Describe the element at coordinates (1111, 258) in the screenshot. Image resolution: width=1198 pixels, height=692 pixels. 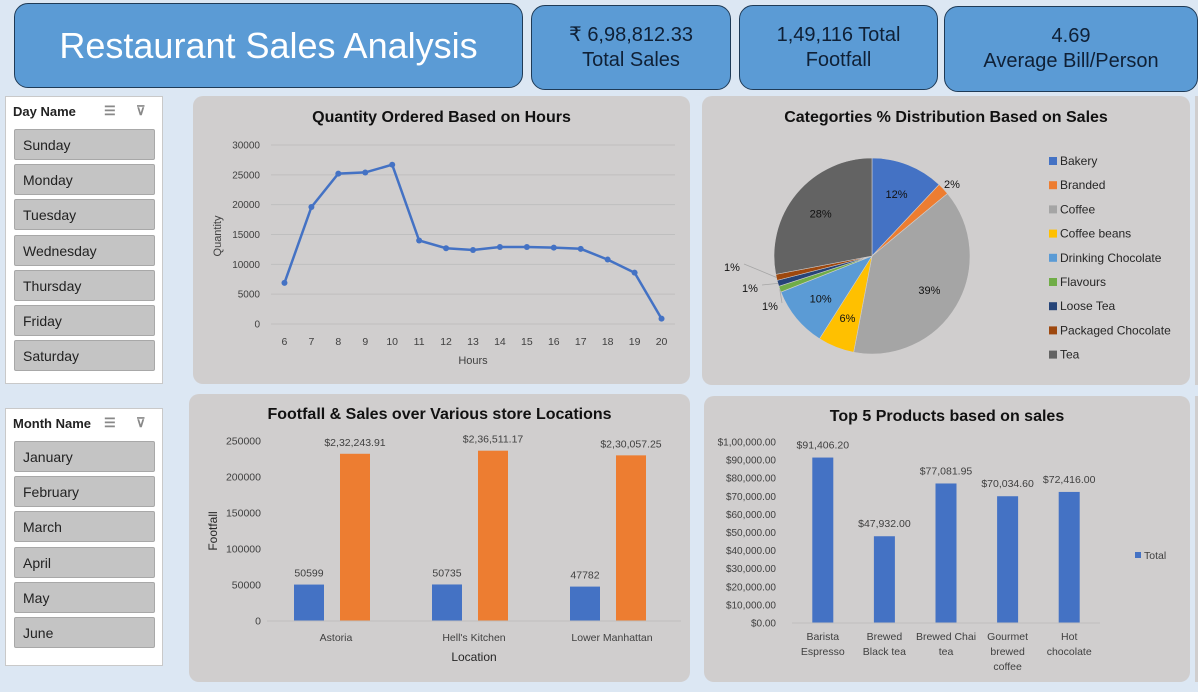
I see `legend-label: Drinking Chocolate` at that location.